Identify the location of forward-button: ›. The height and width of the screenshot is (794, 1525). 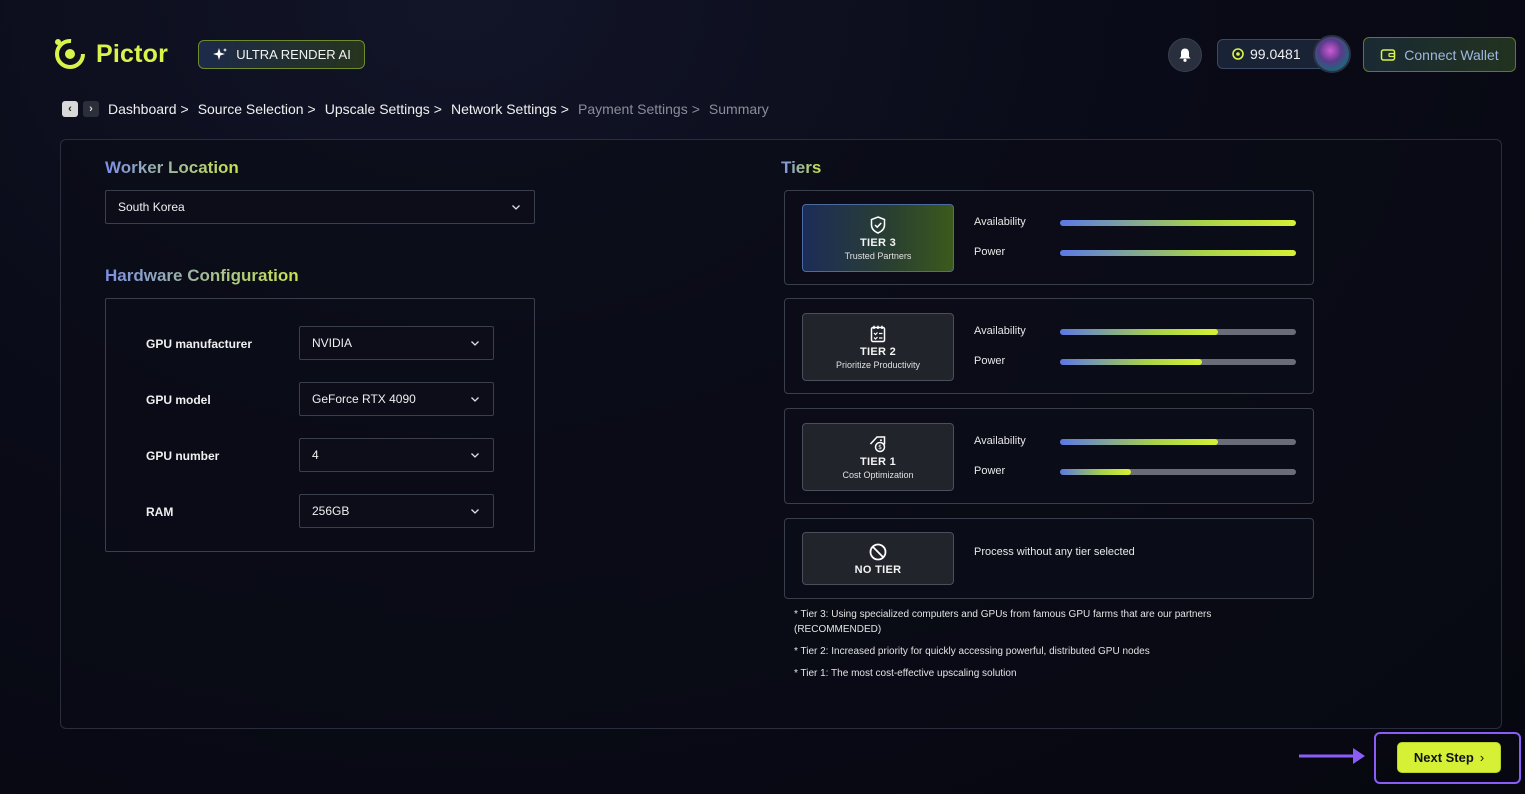
(91, 109).